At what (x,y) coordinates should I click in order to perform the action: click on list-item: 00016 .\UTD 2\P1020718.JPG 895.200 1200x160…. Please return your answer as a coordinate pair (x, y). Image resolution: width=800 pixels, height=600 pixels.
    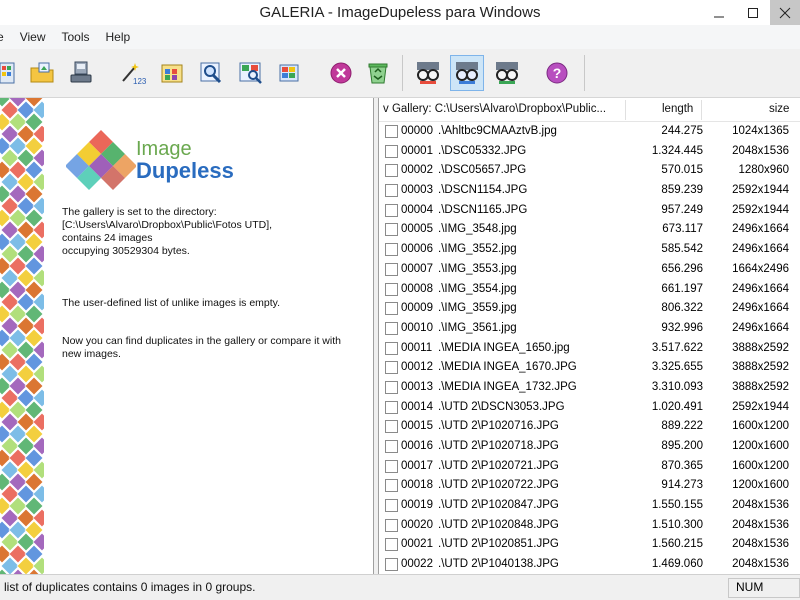
    Looking at the image, I should click on (589, 447).